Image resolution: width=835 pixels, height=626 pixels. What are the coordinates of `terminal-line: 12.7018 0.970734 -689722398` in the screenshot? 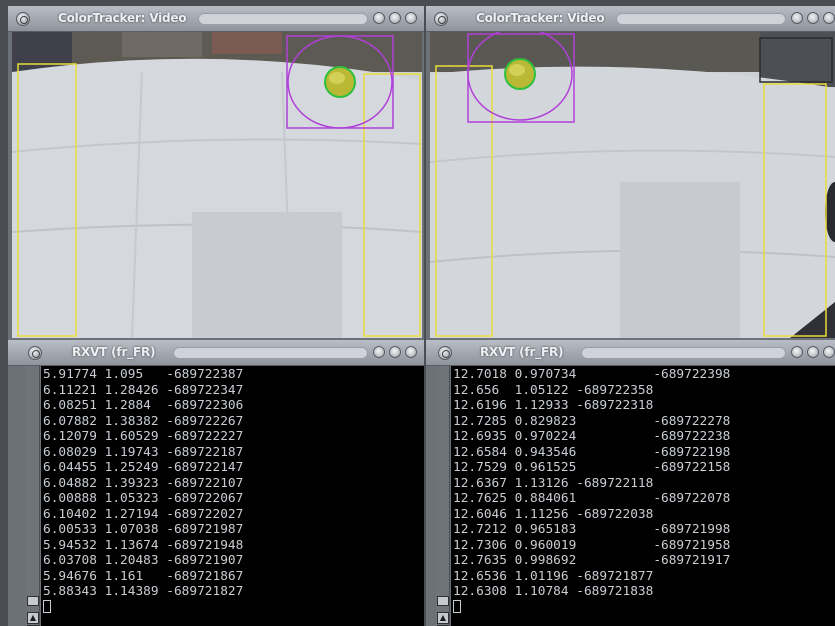 It's located at (592, 374).